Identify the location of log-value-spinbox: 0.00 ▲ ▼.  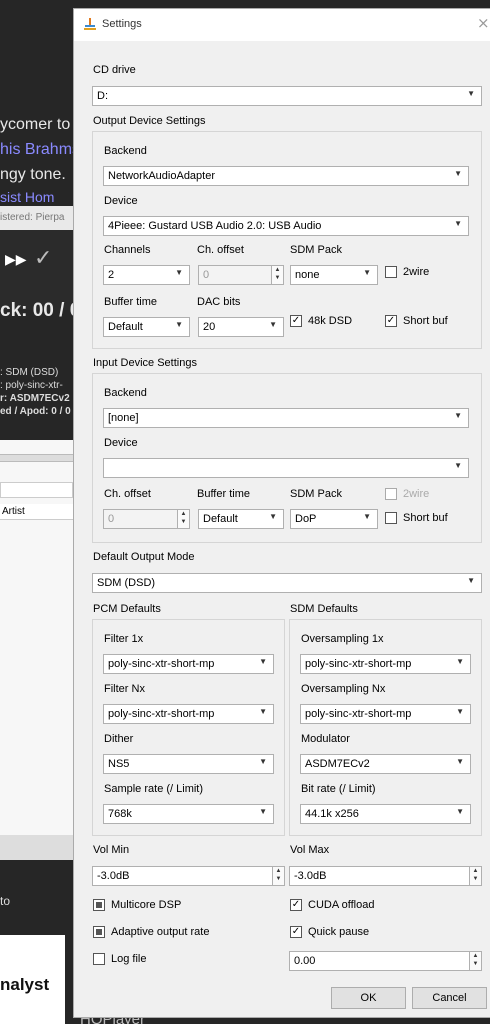
(385, 961).